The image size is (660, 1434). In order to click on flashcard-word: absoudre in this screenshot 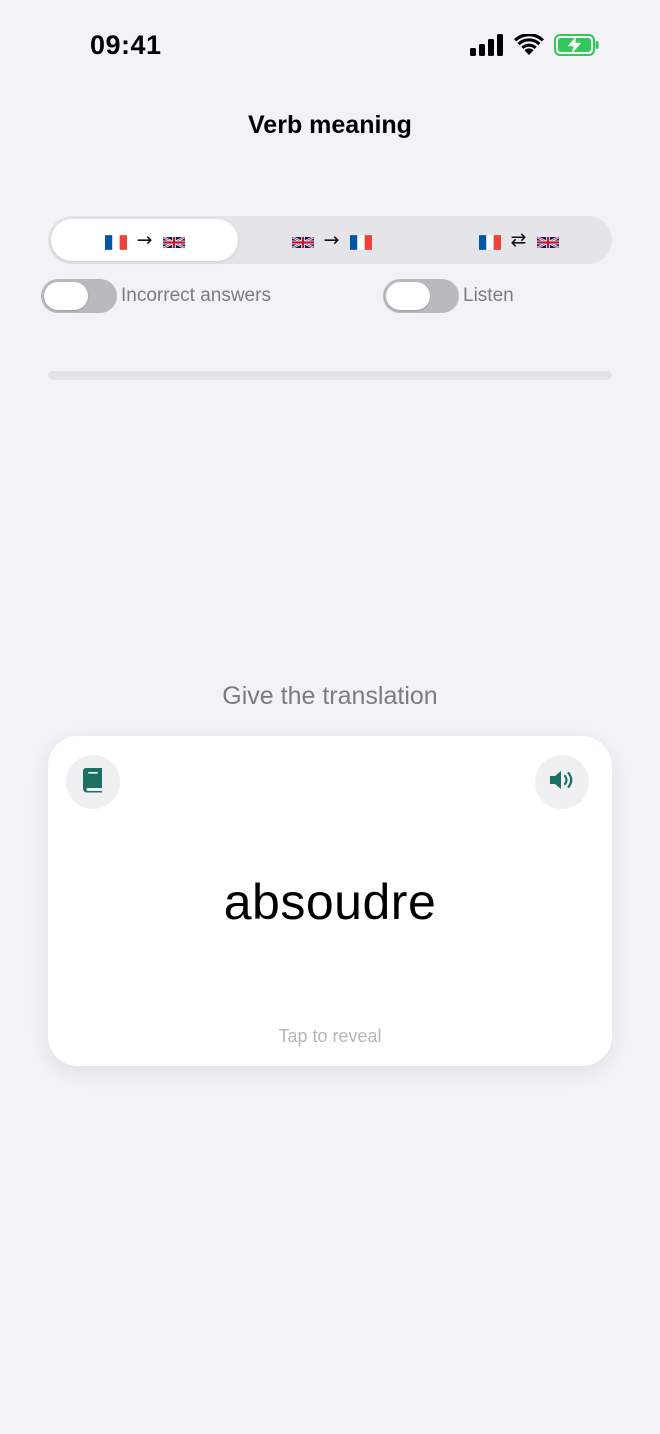, I will do `click(330, 902)`.